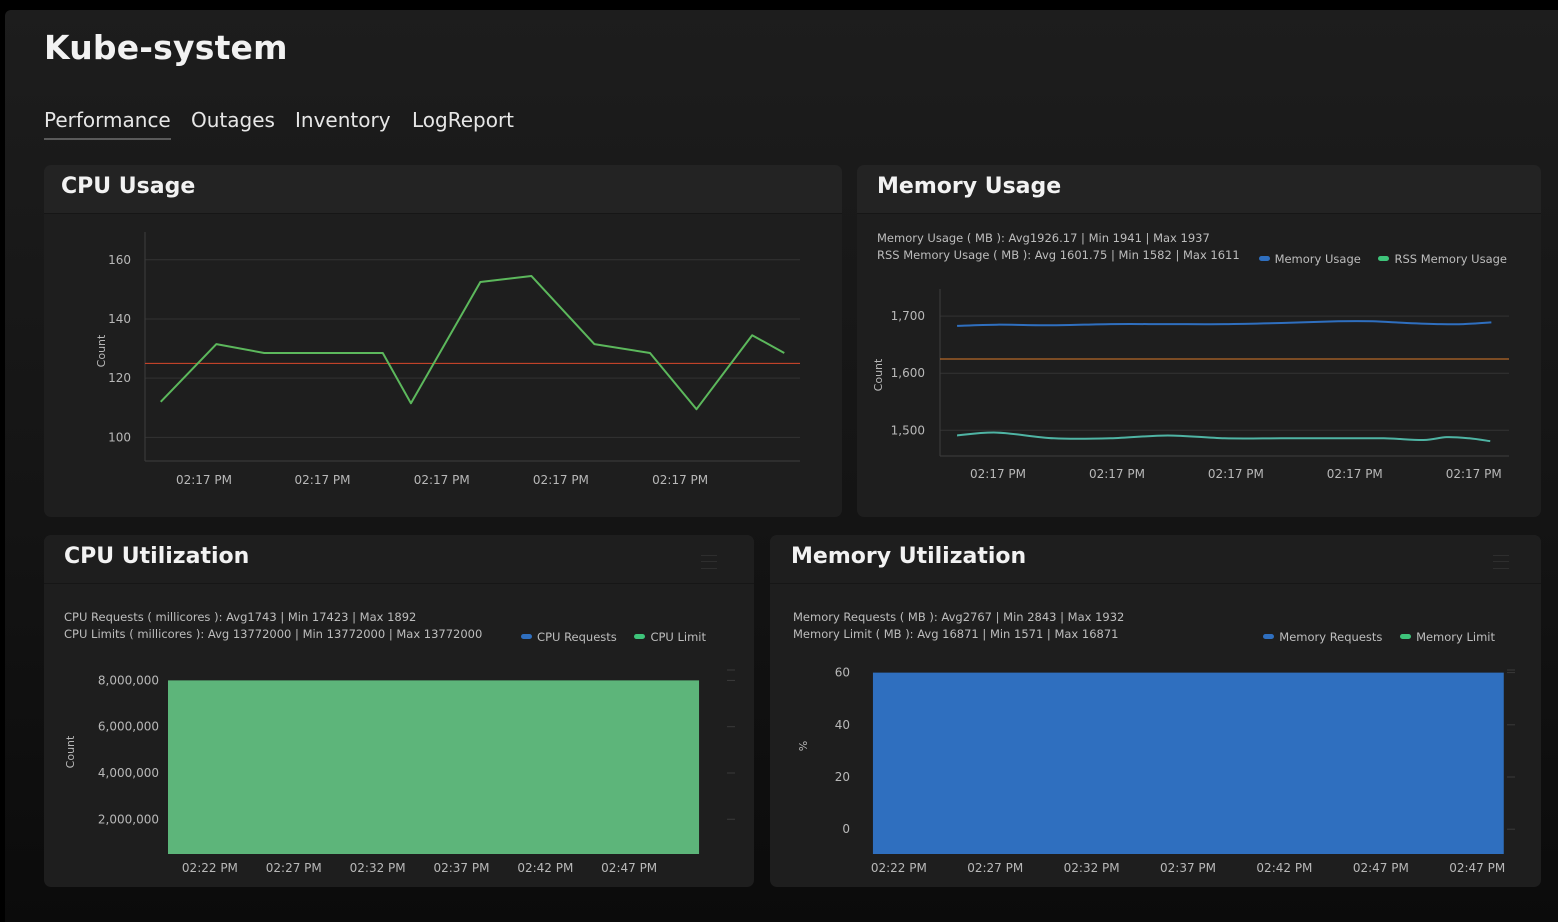 Image resolution: width=1558 pixels, height=922 pixels. Describe the element at coordinates (119, 437) in the screenshot. I see `y-tick-label: 100` at that location.